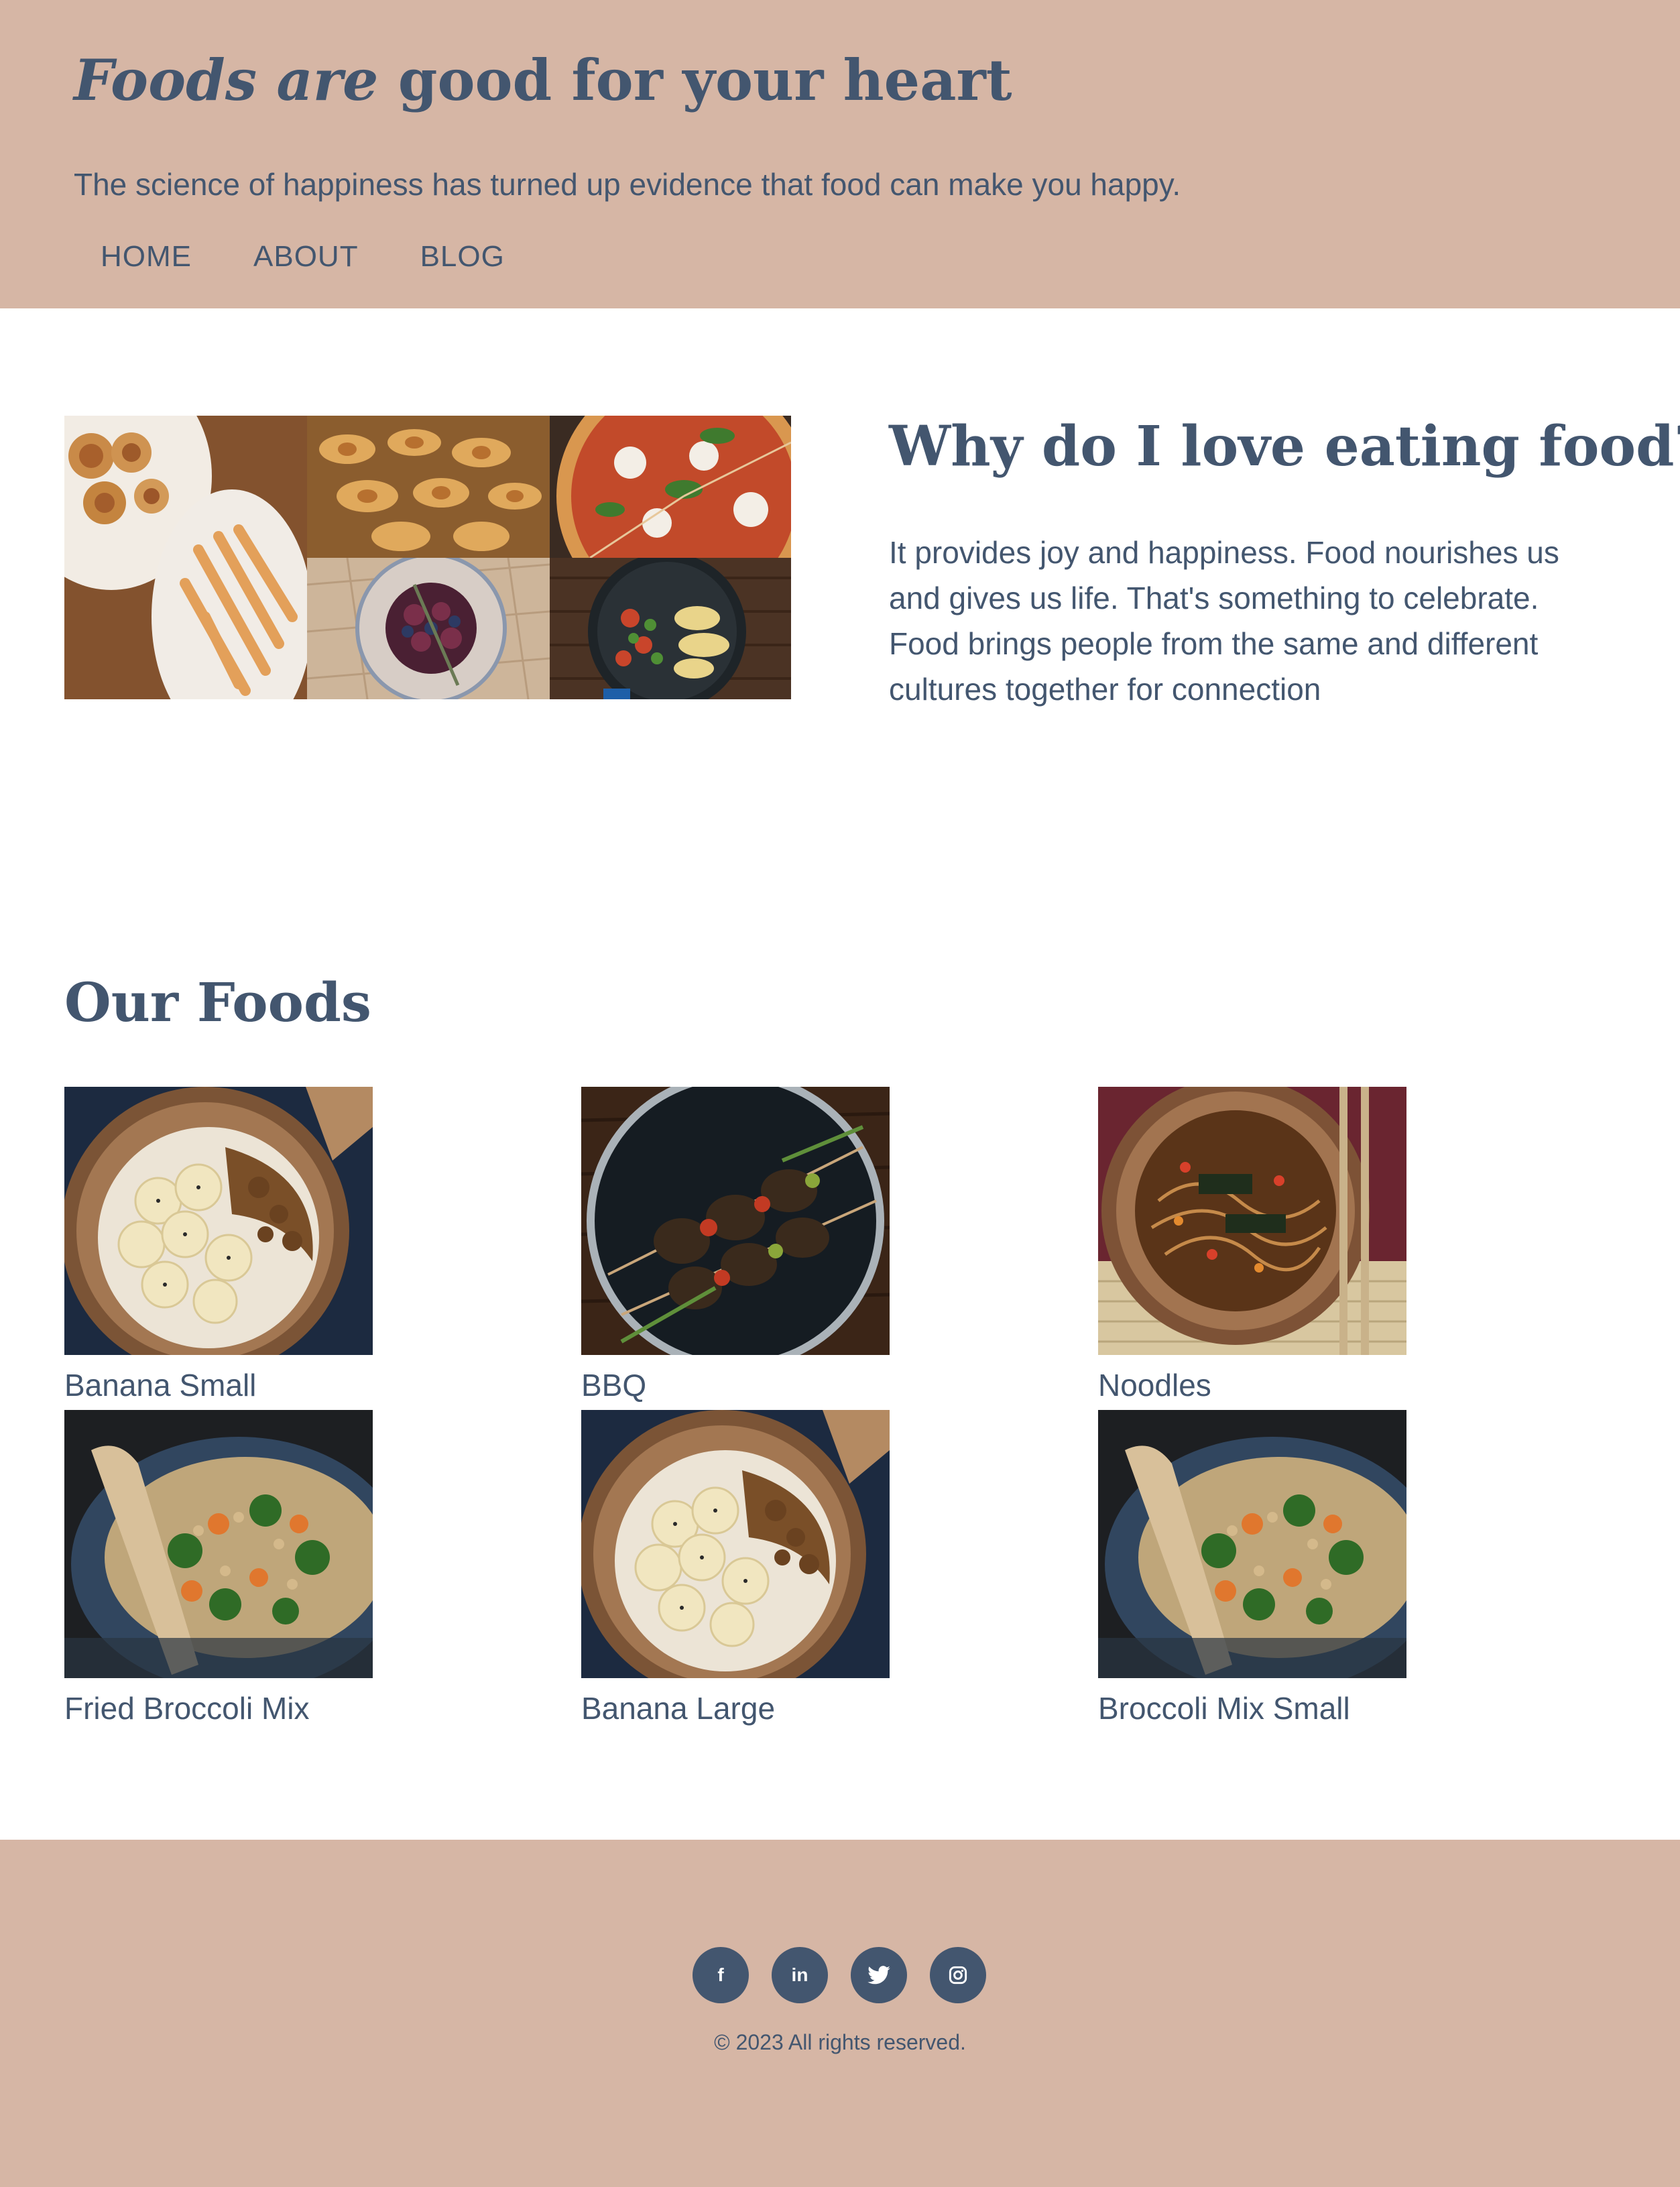  What do you see at coordinates (1224, 1708) in the screenshot?
I see `food-label: Broccoli Mix Small` at bounding box center [1224, 1708].